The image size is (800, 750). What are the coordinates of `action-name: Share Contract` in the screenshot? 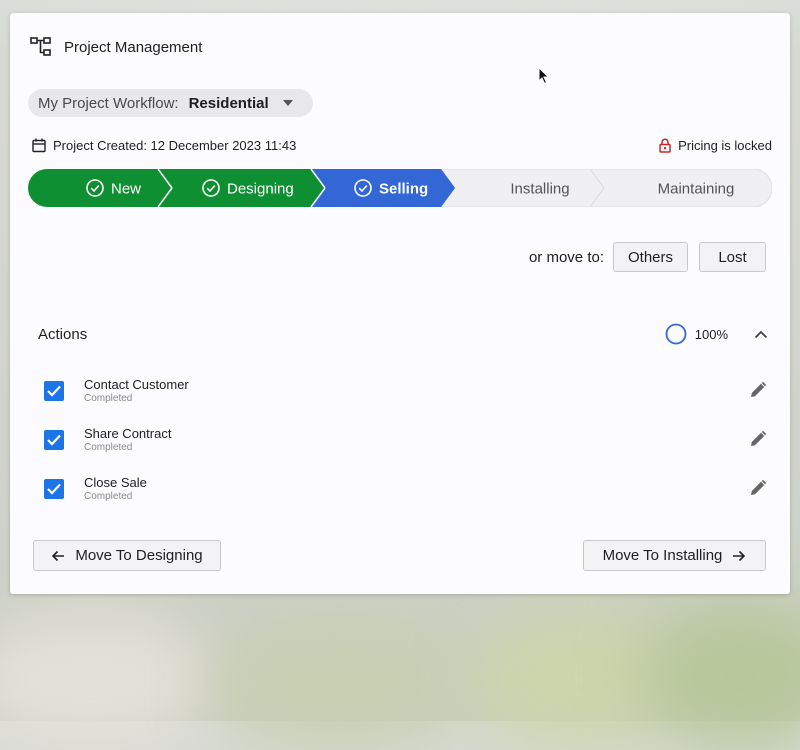 It's located at (128, 433).